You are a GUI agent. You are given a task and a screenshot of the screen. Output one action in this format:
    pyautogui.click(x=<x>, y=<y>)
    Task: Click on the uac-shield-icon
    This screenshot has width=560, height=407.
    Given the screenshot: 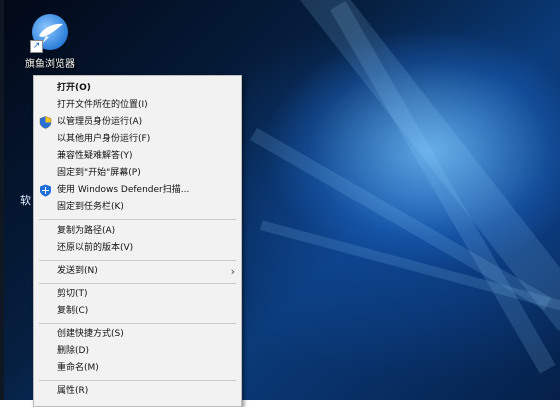 What is the action you would take?
    pyautogui.click(x=45, y=122)
    